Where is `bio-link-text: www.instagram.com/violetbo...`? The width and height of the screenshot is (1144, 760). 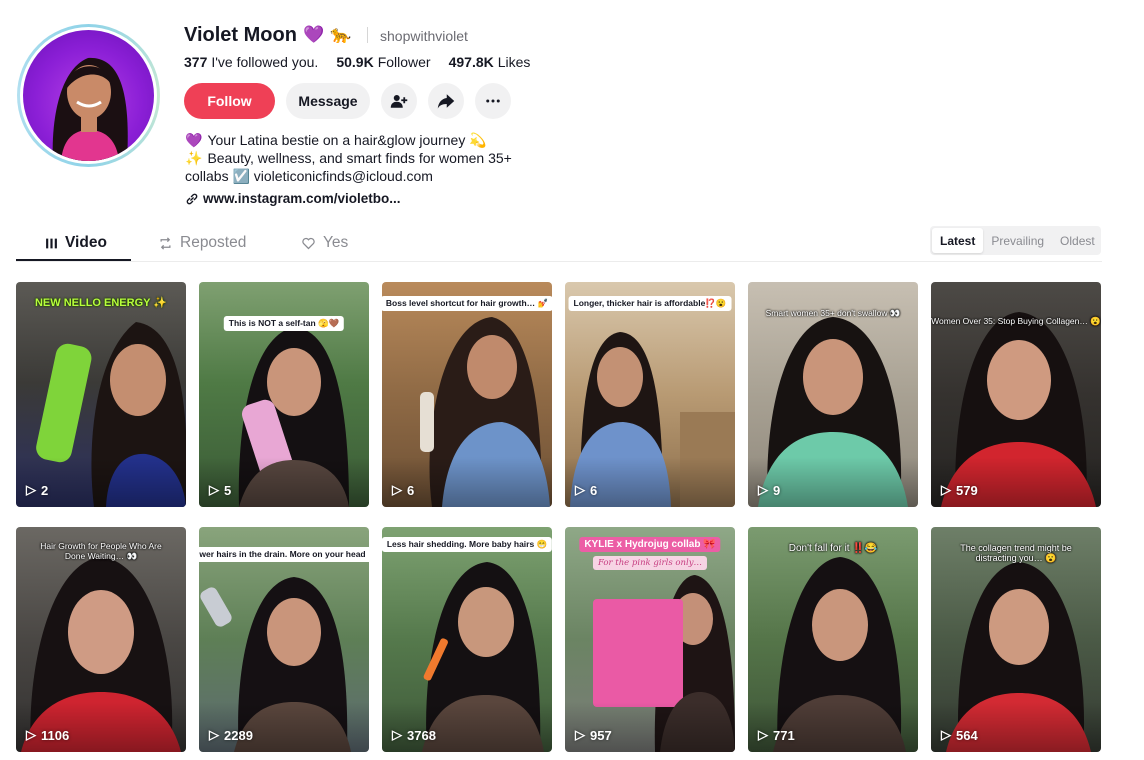 bio-link-text: www.instagram.com/violetbo... is located at coordinates (302, 198).